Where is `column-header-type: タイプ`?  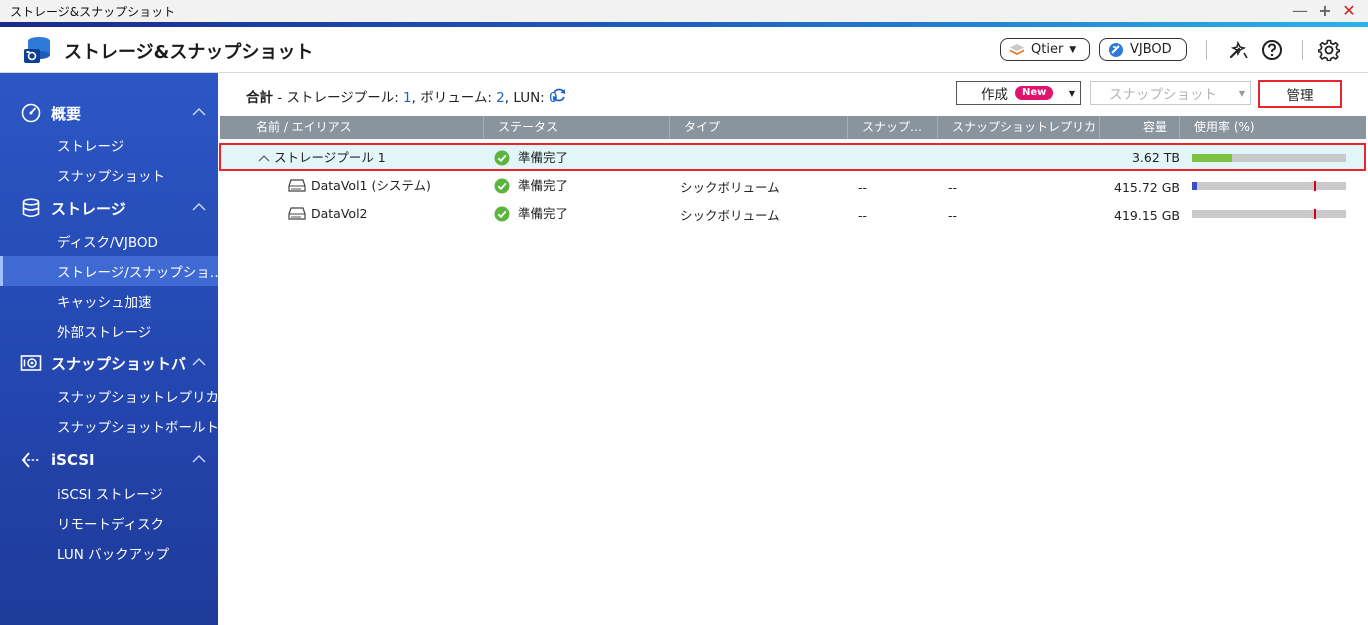 column-header-type: タイプ is located at coordinates (759, 127).